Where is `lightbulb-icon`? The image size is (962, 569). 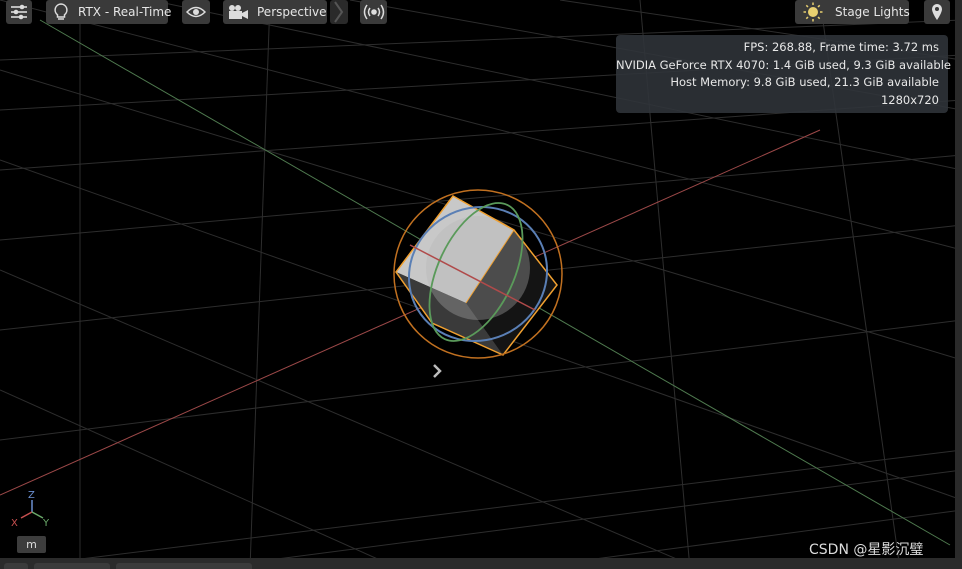
lightbulb-icon is located at coordinates (57, 12).